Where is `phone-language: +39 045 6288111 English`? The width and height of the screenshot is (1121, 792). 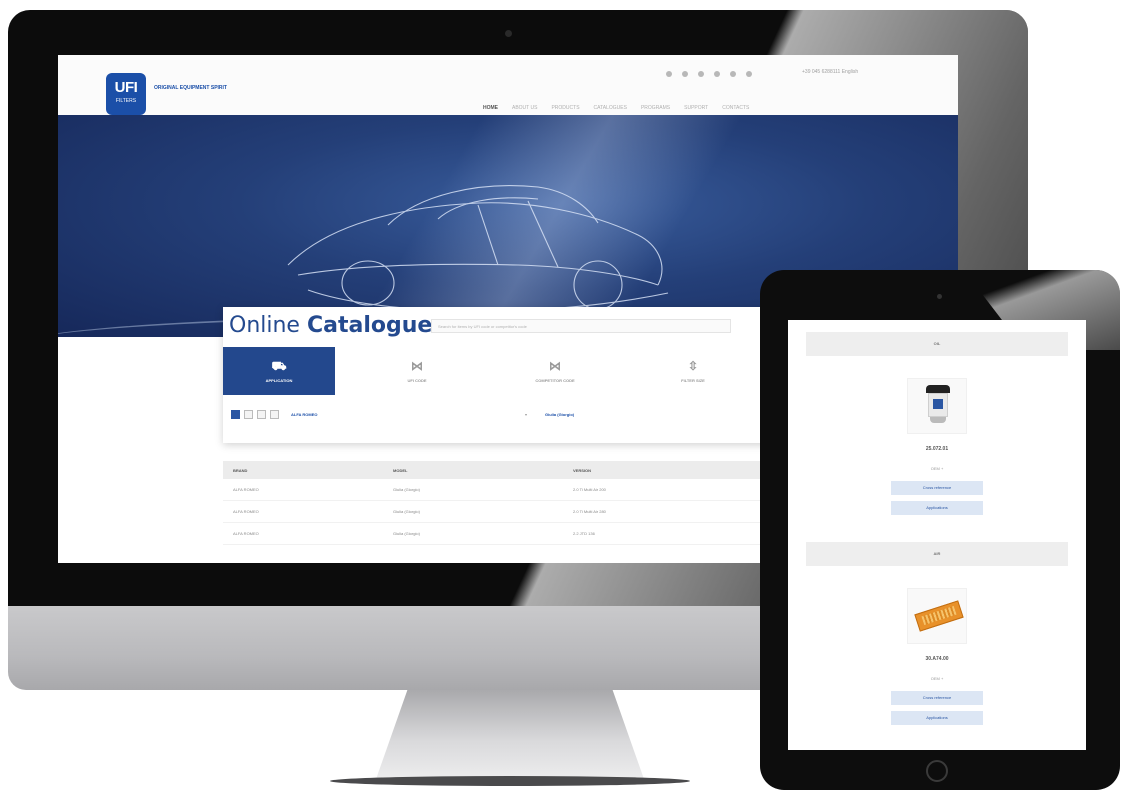 phone-language: +39 045 6288111 English is located at coordinates (830, 72).